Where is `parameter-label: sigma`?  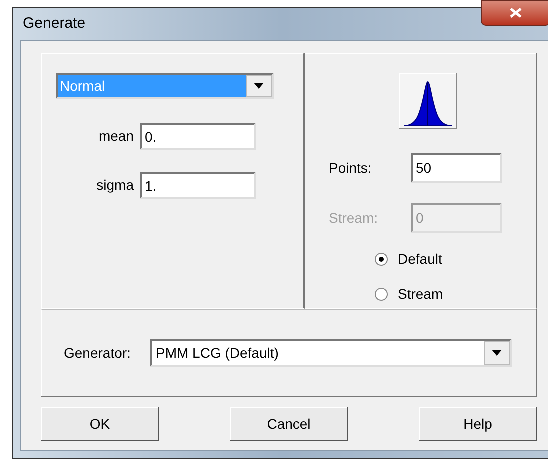
parameter-label: sigma is located at coordinates (115, 185).